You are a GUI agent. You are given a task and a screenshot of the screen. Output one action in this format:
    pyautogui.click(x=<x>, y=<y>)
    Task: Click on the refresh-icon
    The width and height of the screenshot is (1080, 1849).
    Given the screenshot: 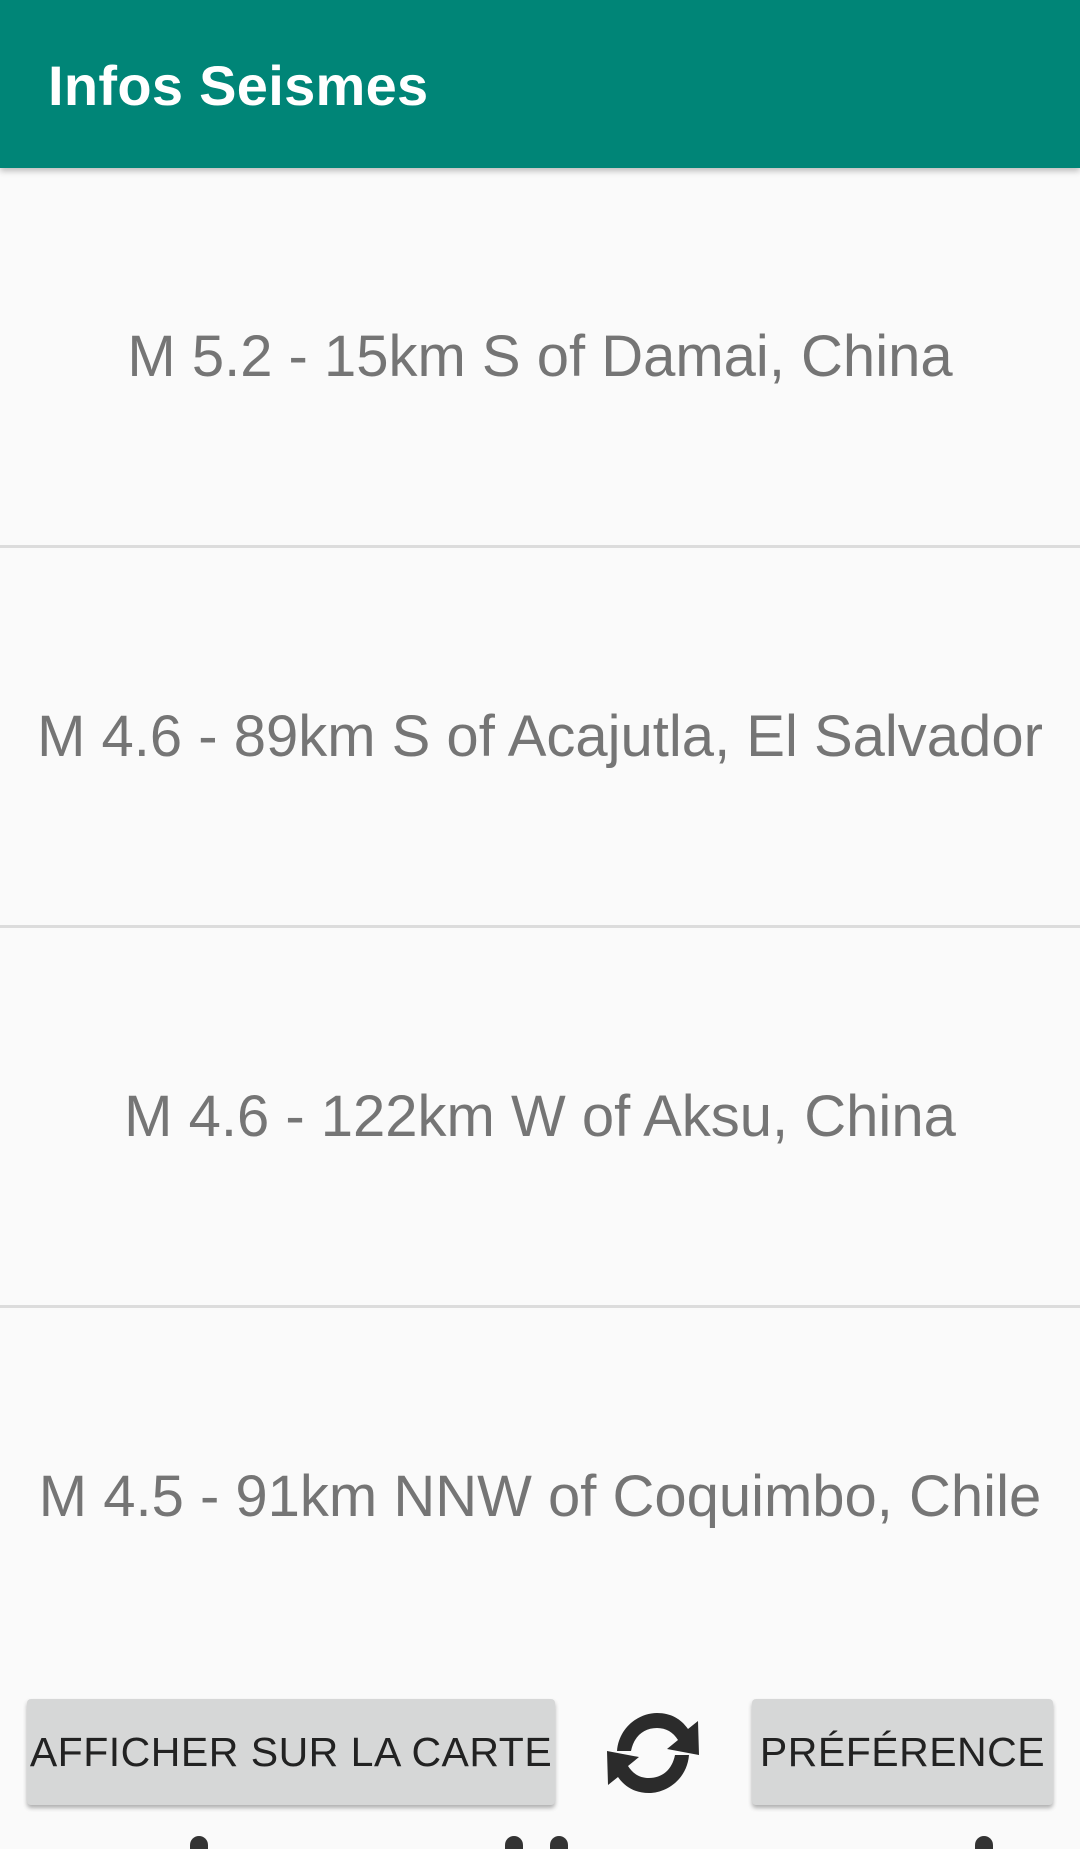 What is the action you would take?
    pyautogui.click(x=653, y=1753)
    